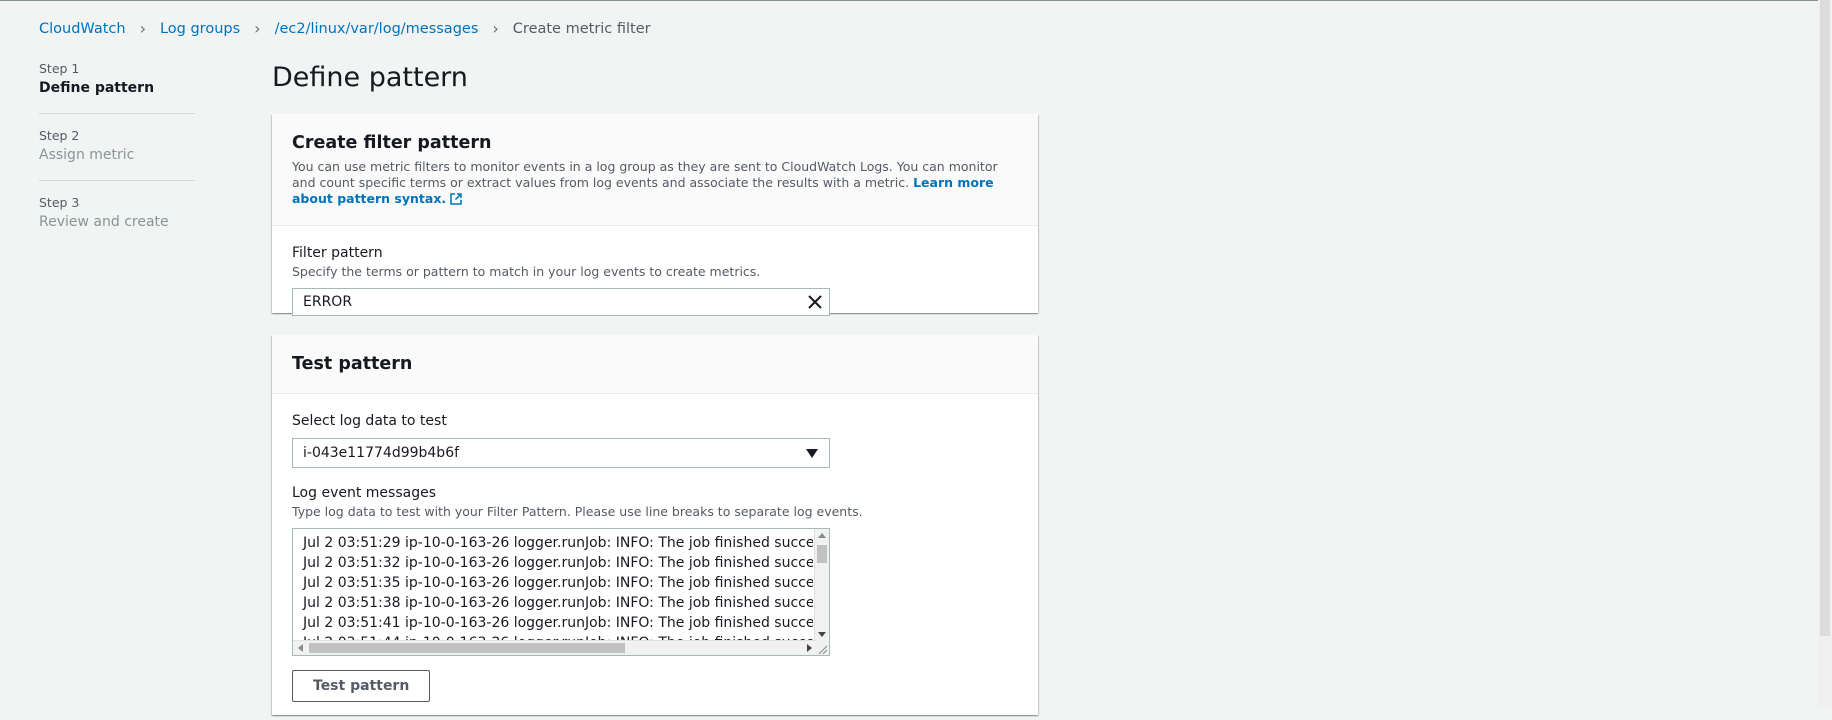 Image resolution: width=1832 pixels, height=720 pixels. What do you see at coordinates (337, 253) in the screenshot?
I see `filter-pattern-label: Filter pattern` at bounding box center [337, 253].